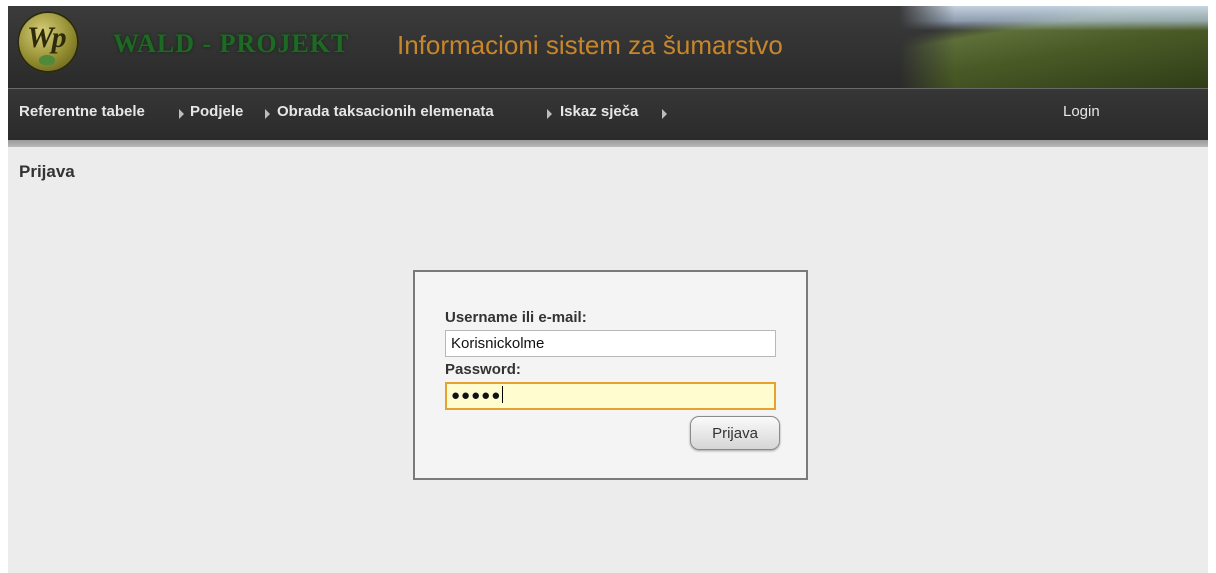 Image resolution: width=1216 pixels, height=573 pixels. Describe the element at coordinates (47, 171) in the screenshot. I see `page-title: Prijava` at that location.